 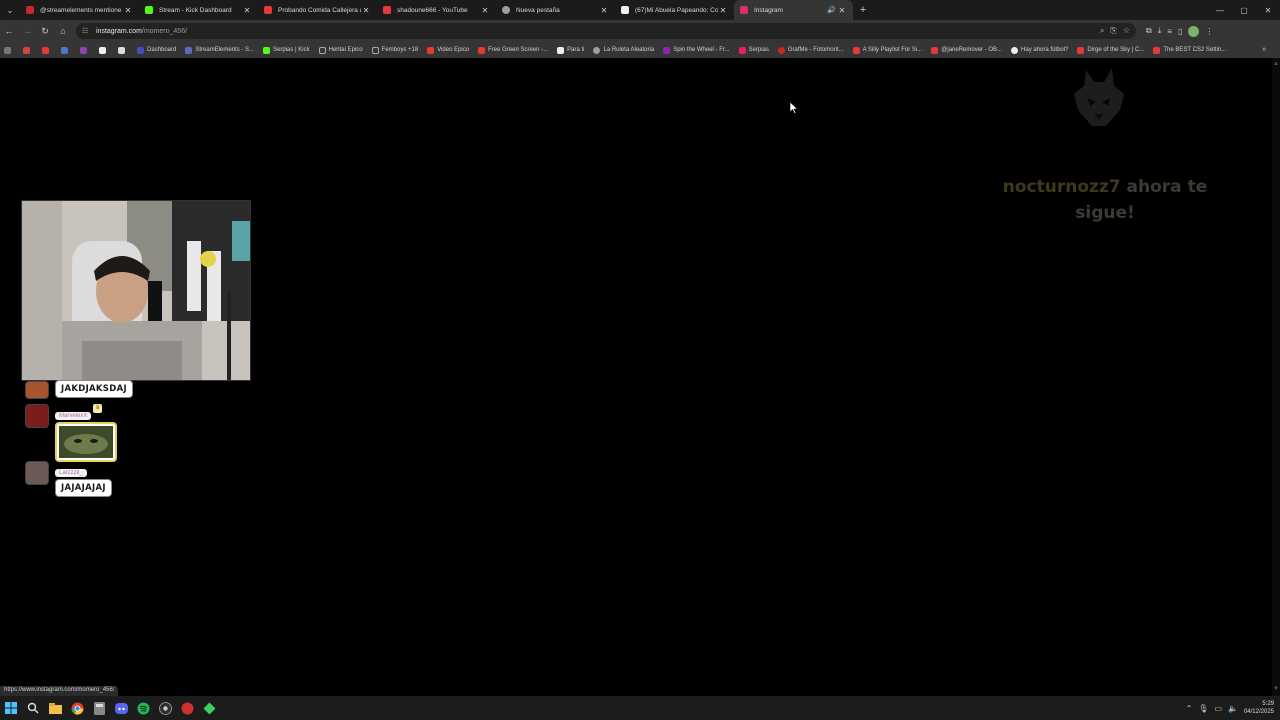 What do you see at coordinates (59, 691) in the screenshot?
I see `status-url: https://www.instagram.com/momero_456/` at bounding box center [59, 691].